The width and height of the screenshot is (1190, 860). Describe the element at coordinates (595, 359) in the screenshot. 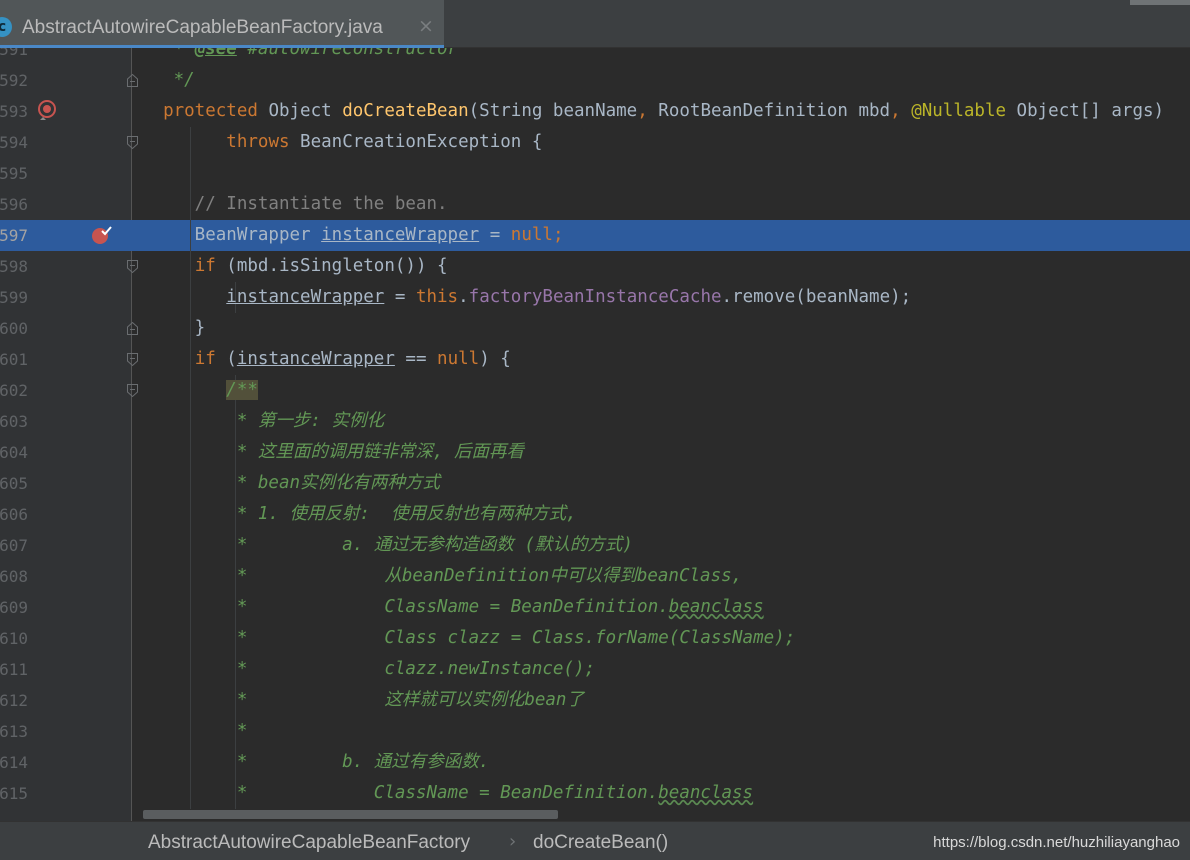

I see `code-line: 601 if (instanceWrapper == null) {` at that location.